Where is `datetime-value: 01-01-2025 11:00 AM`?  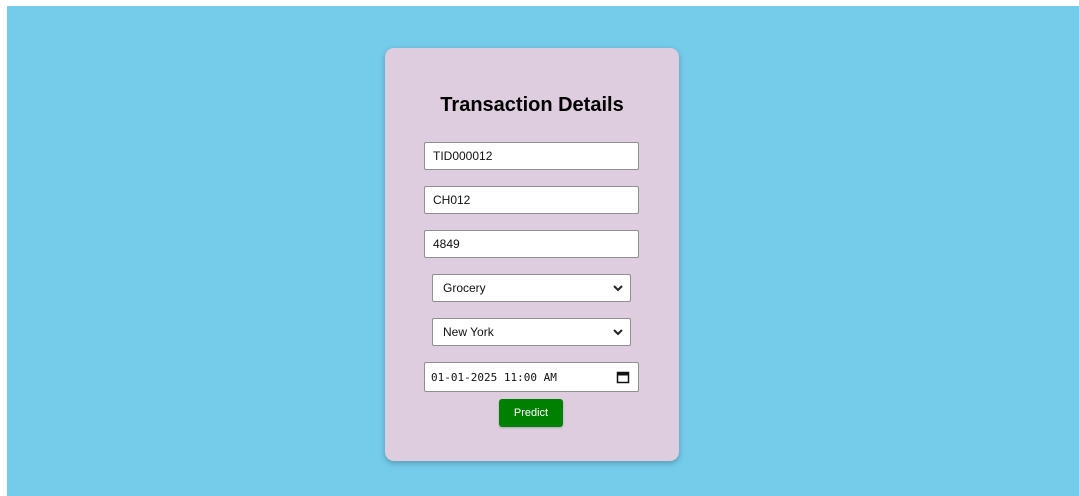
datetime-value: 01-01-2025 11:00 AM is located at coordinates (494, 377).